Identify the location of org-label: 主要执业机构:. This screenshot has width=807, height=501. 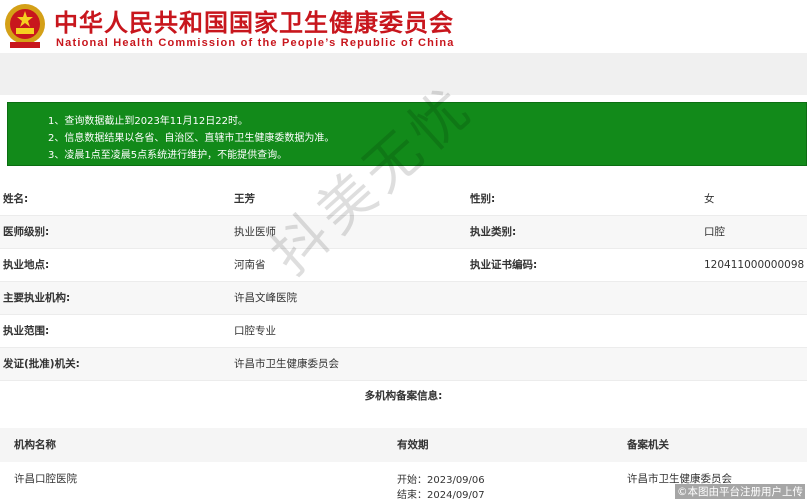
(37, 298).